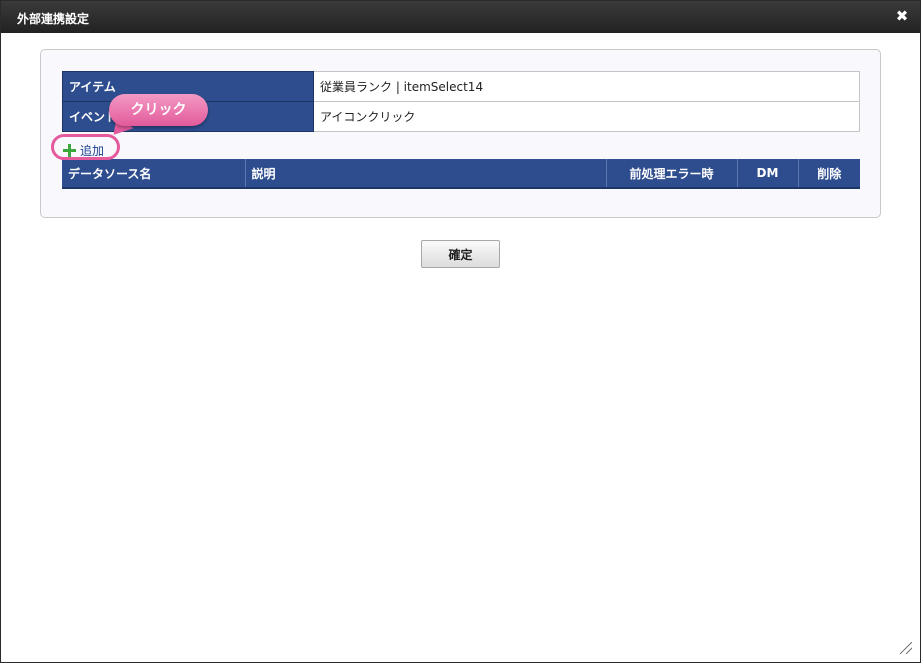  What do you see at coordinates (902, 16) in the screenshot?
I see `close-icon: ✖` at bounding box center [902, 16].